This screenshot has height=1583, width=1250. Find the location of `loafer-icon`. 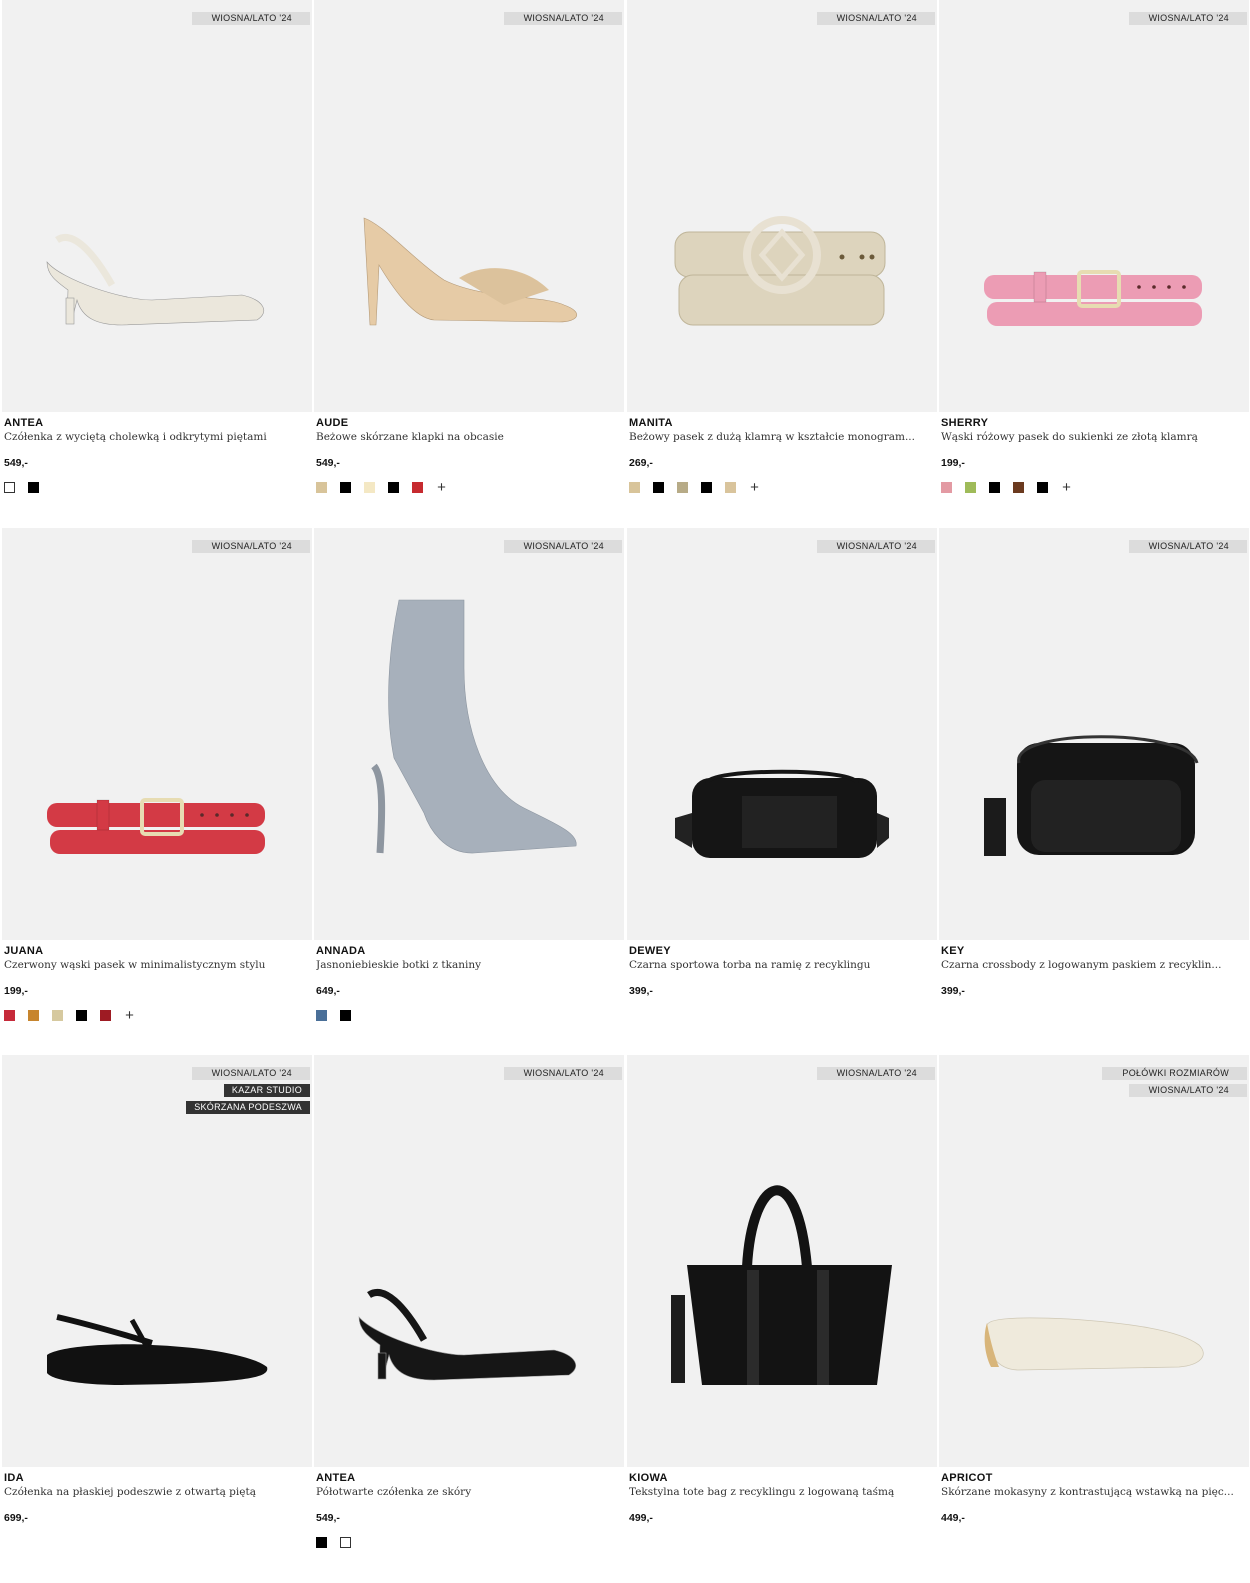

loafer-icon is located at coordinates (1094, 1344).